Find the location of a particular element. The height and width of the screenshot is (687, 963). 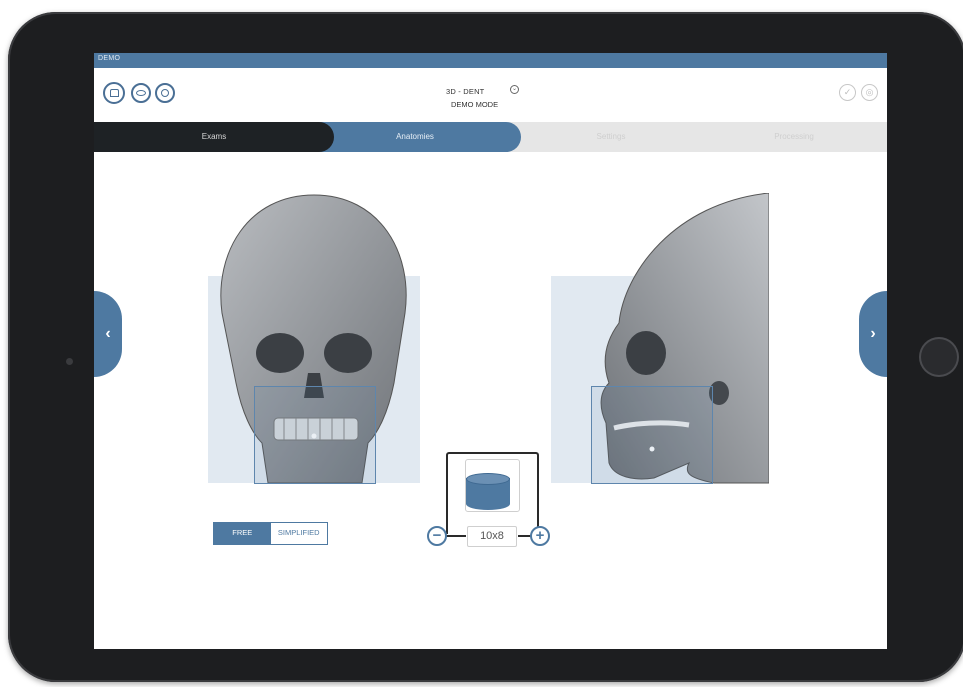

fov-size-label: 10x8 is located at coordinates (492, 536).